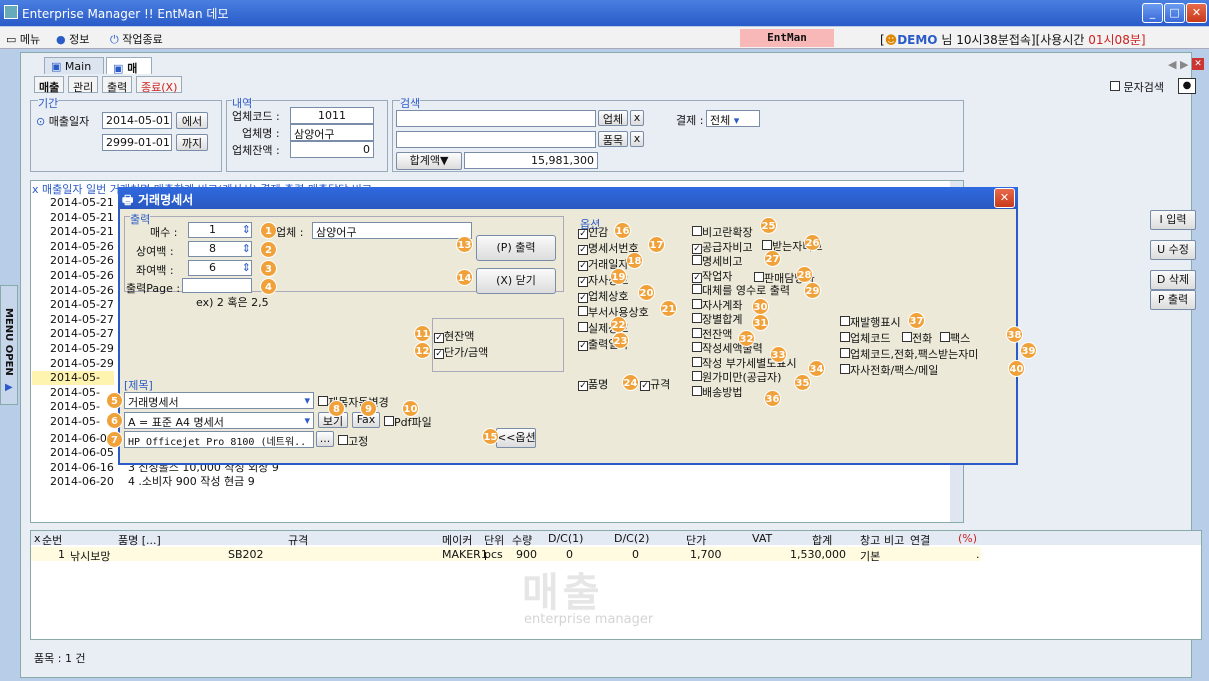 This screenshot has width=1209, height=681. I want to click on sum-toggle-button: 합계액▼, so click(429, 161).